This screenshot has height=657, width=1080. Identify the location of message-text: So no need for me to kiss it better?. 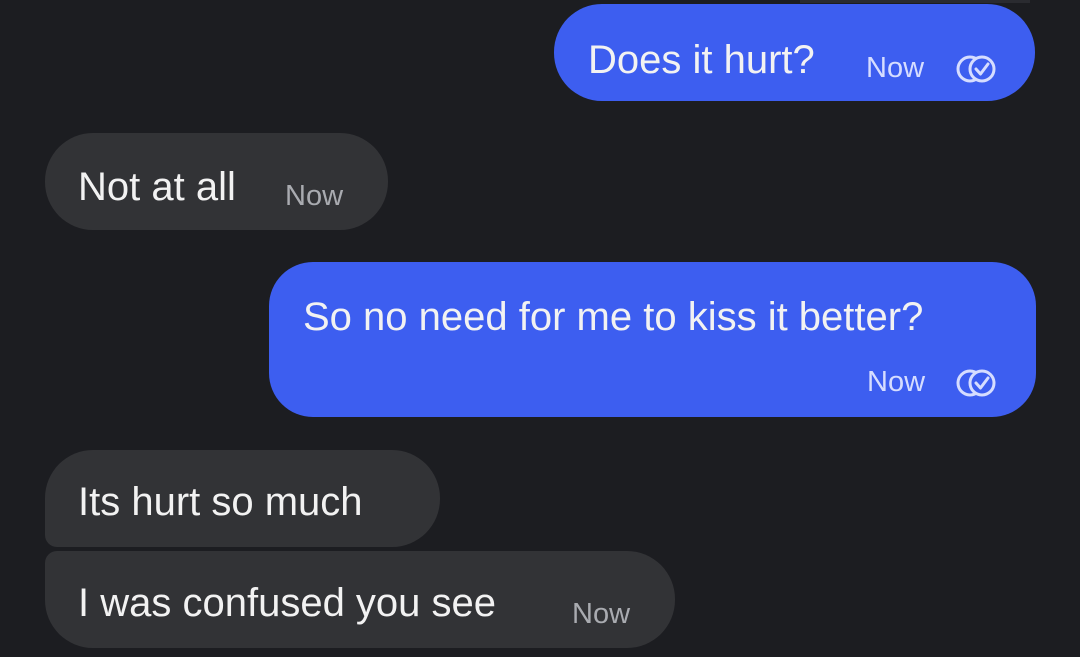
(613, 317).